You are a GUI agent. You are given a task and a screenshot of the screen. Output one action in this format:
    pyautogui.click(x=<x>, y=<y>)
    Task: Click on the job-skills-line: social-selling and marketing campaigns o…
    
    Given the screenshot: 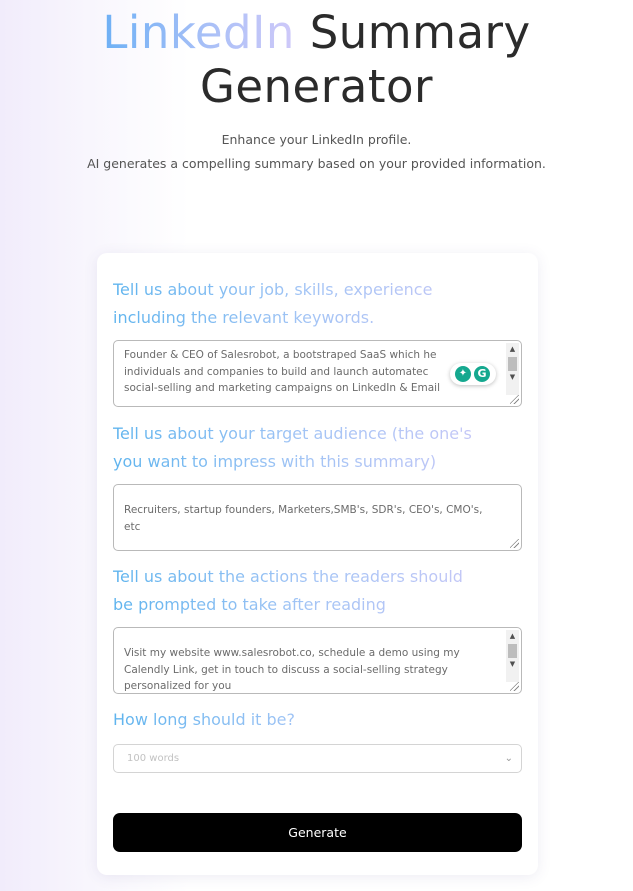 What is the action you would take?
    pyautogui.click(x=282, y=388)
    